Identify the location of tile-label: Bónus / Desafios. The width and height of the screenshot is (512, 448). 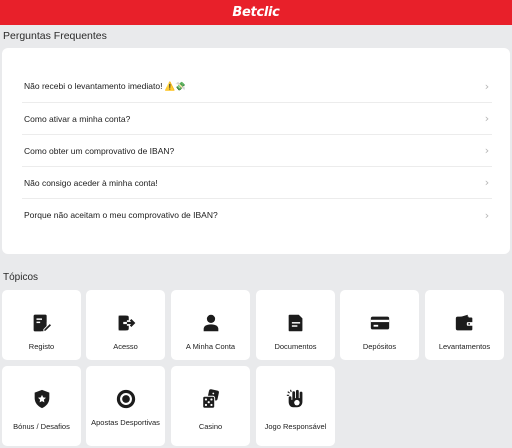
(41, 426).